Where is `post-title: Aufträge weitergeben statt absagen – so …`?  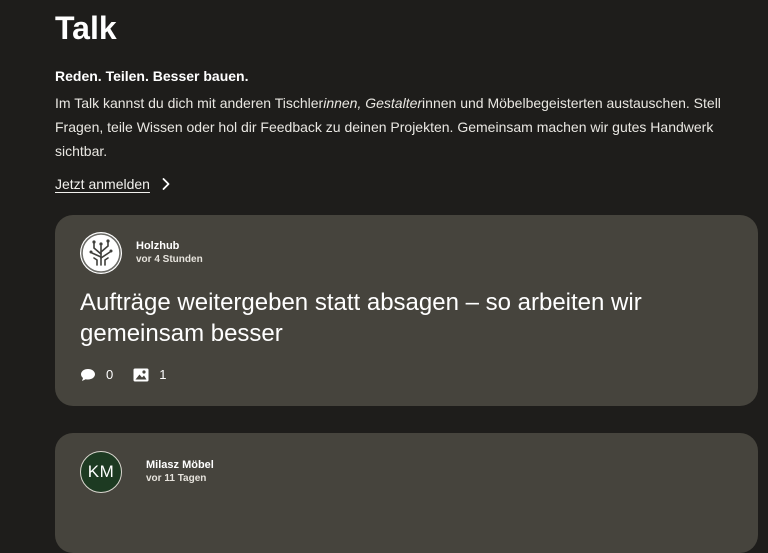
post-title: Aufträge weitergeben statt absagen – so … is located at coordinates (405, 318).